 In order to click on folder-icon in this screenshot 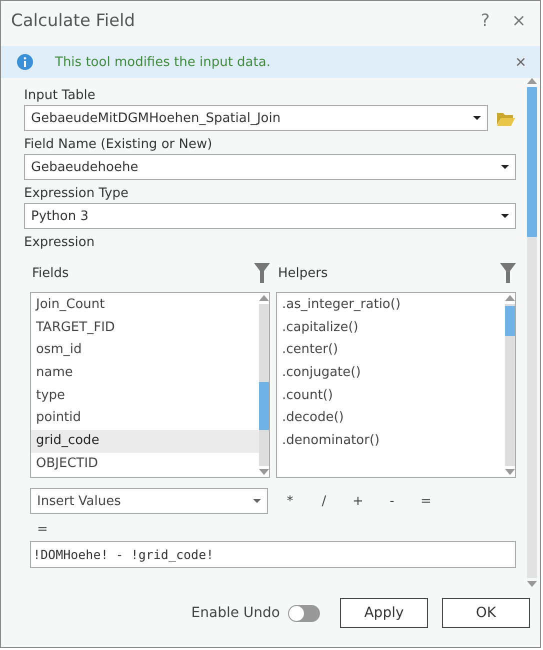, I will do `click(506, 119)`.